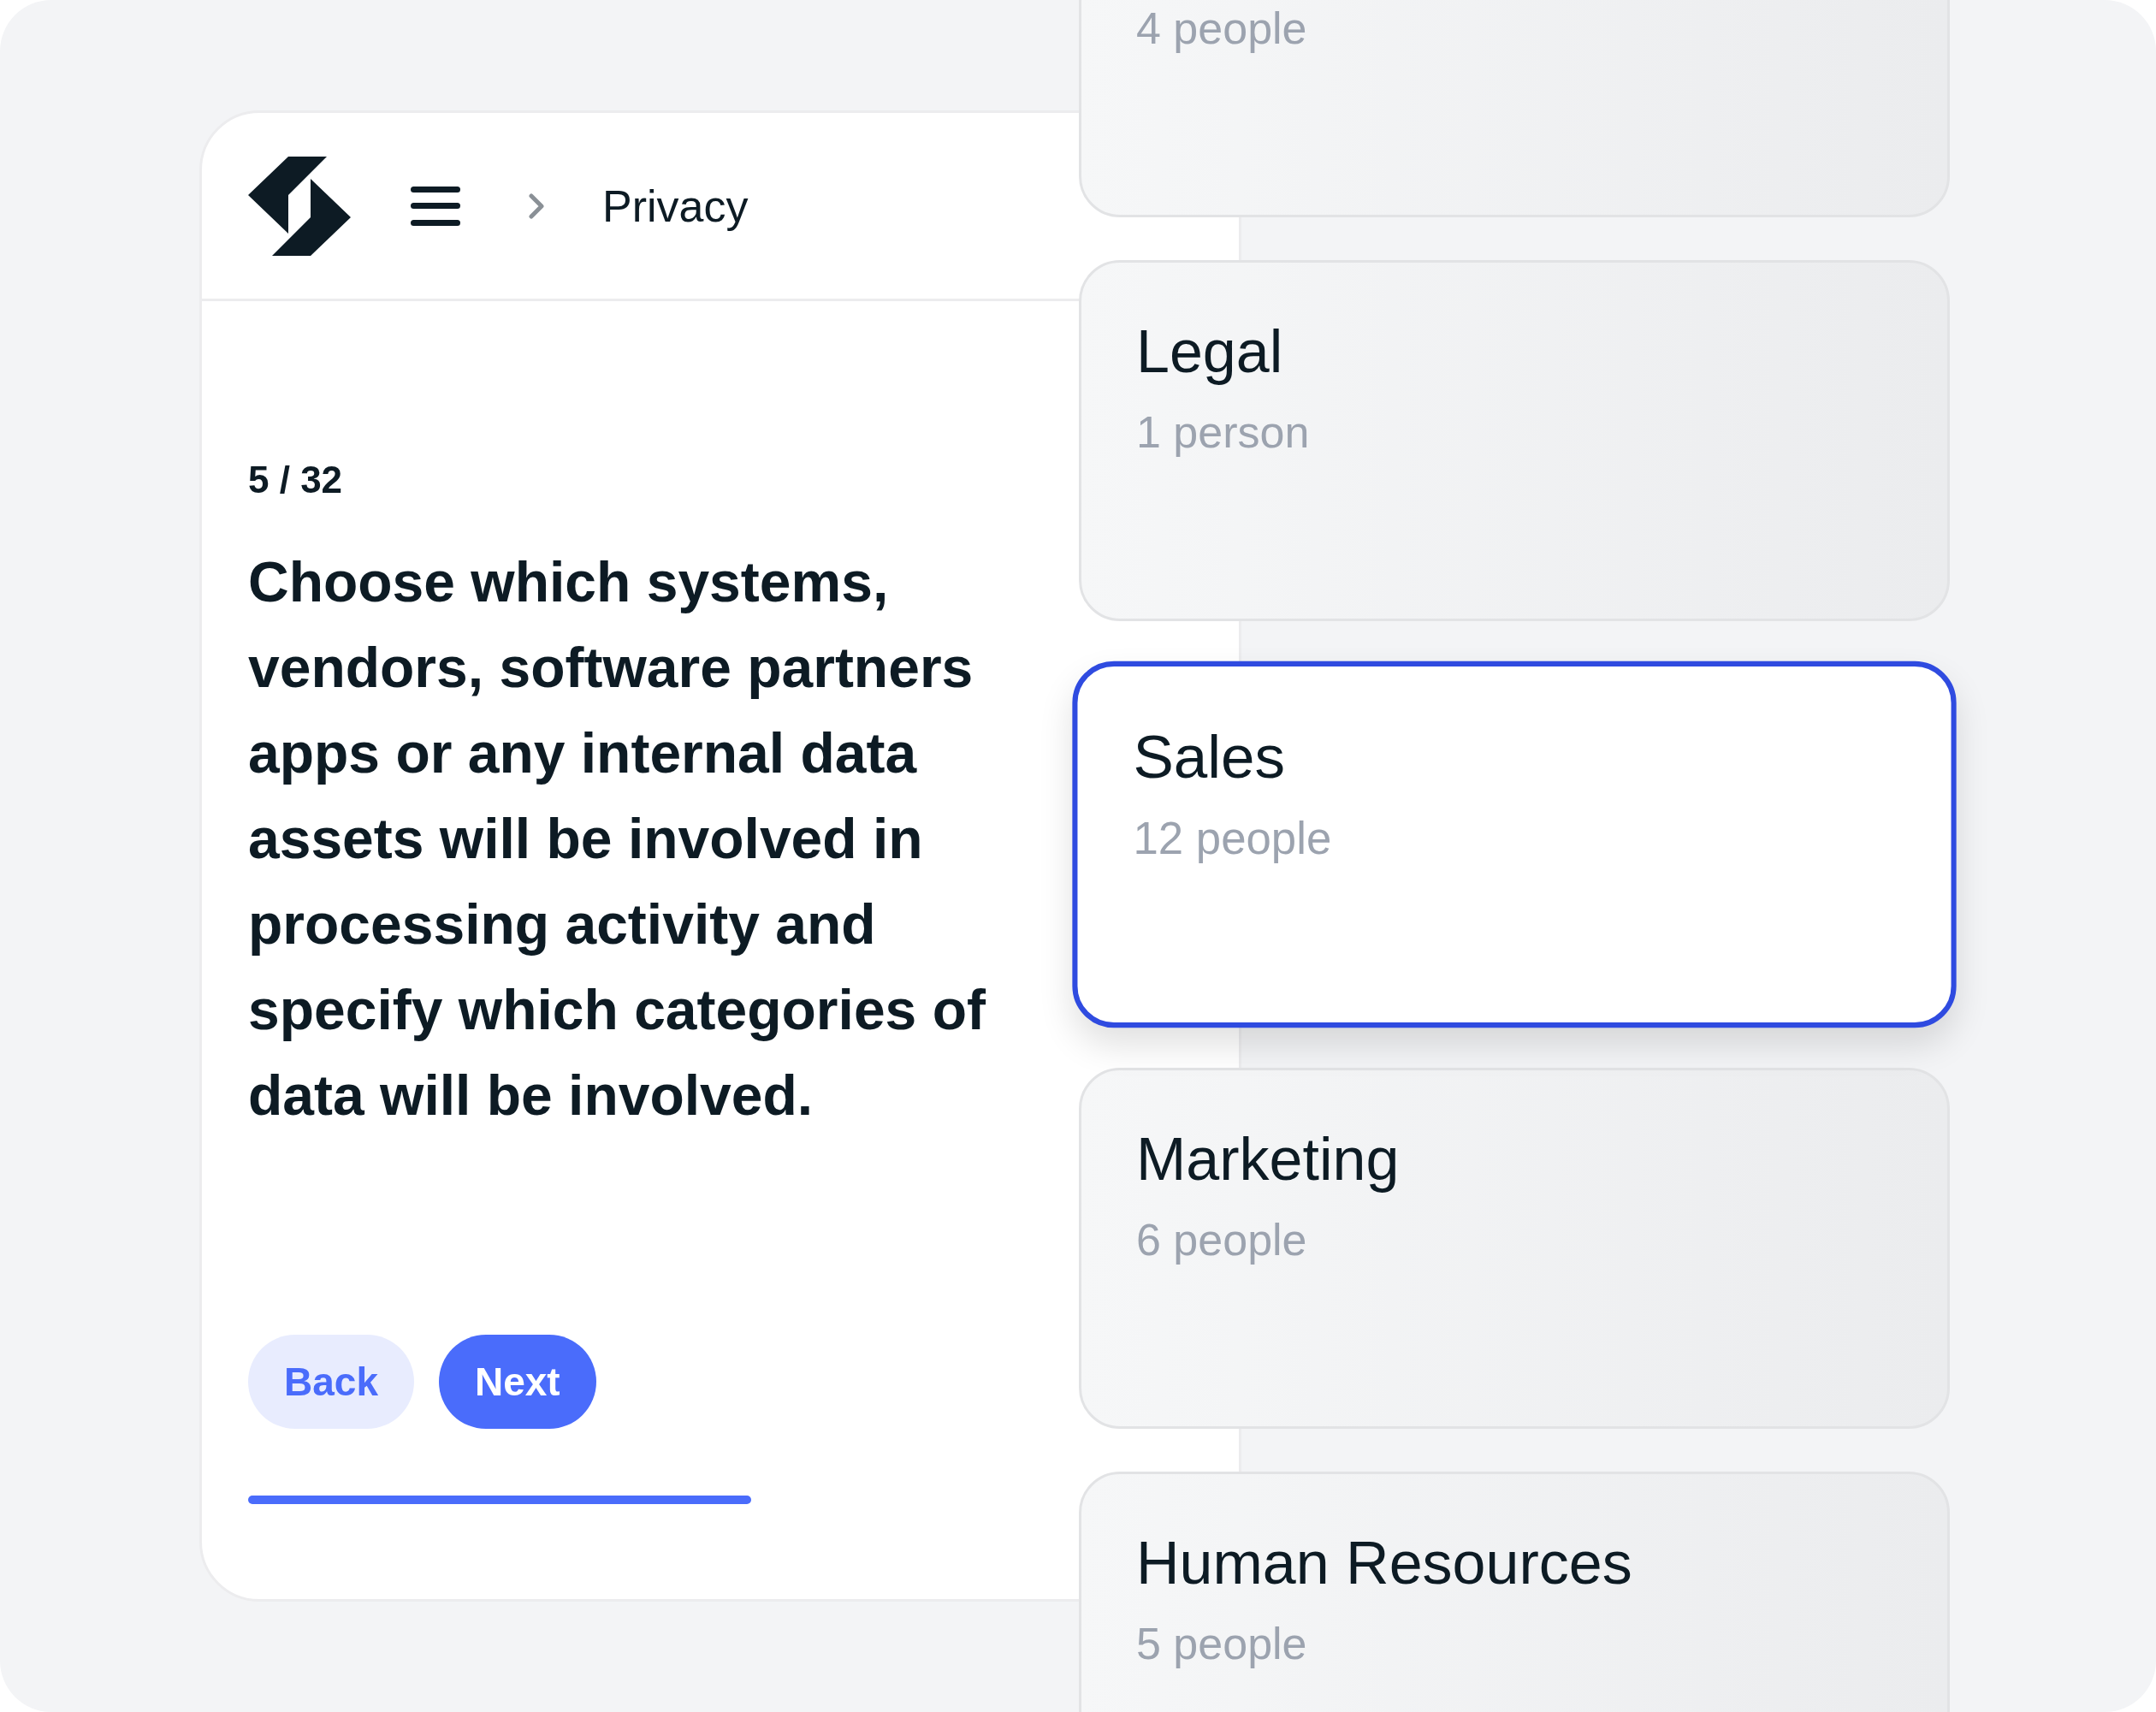 This screenshot has width=2156, height=1712. What do you see at coordinates (1222, 1239) in the screenshot?
I see `member-count: 6 people` at bounding box center [1222, 1239].